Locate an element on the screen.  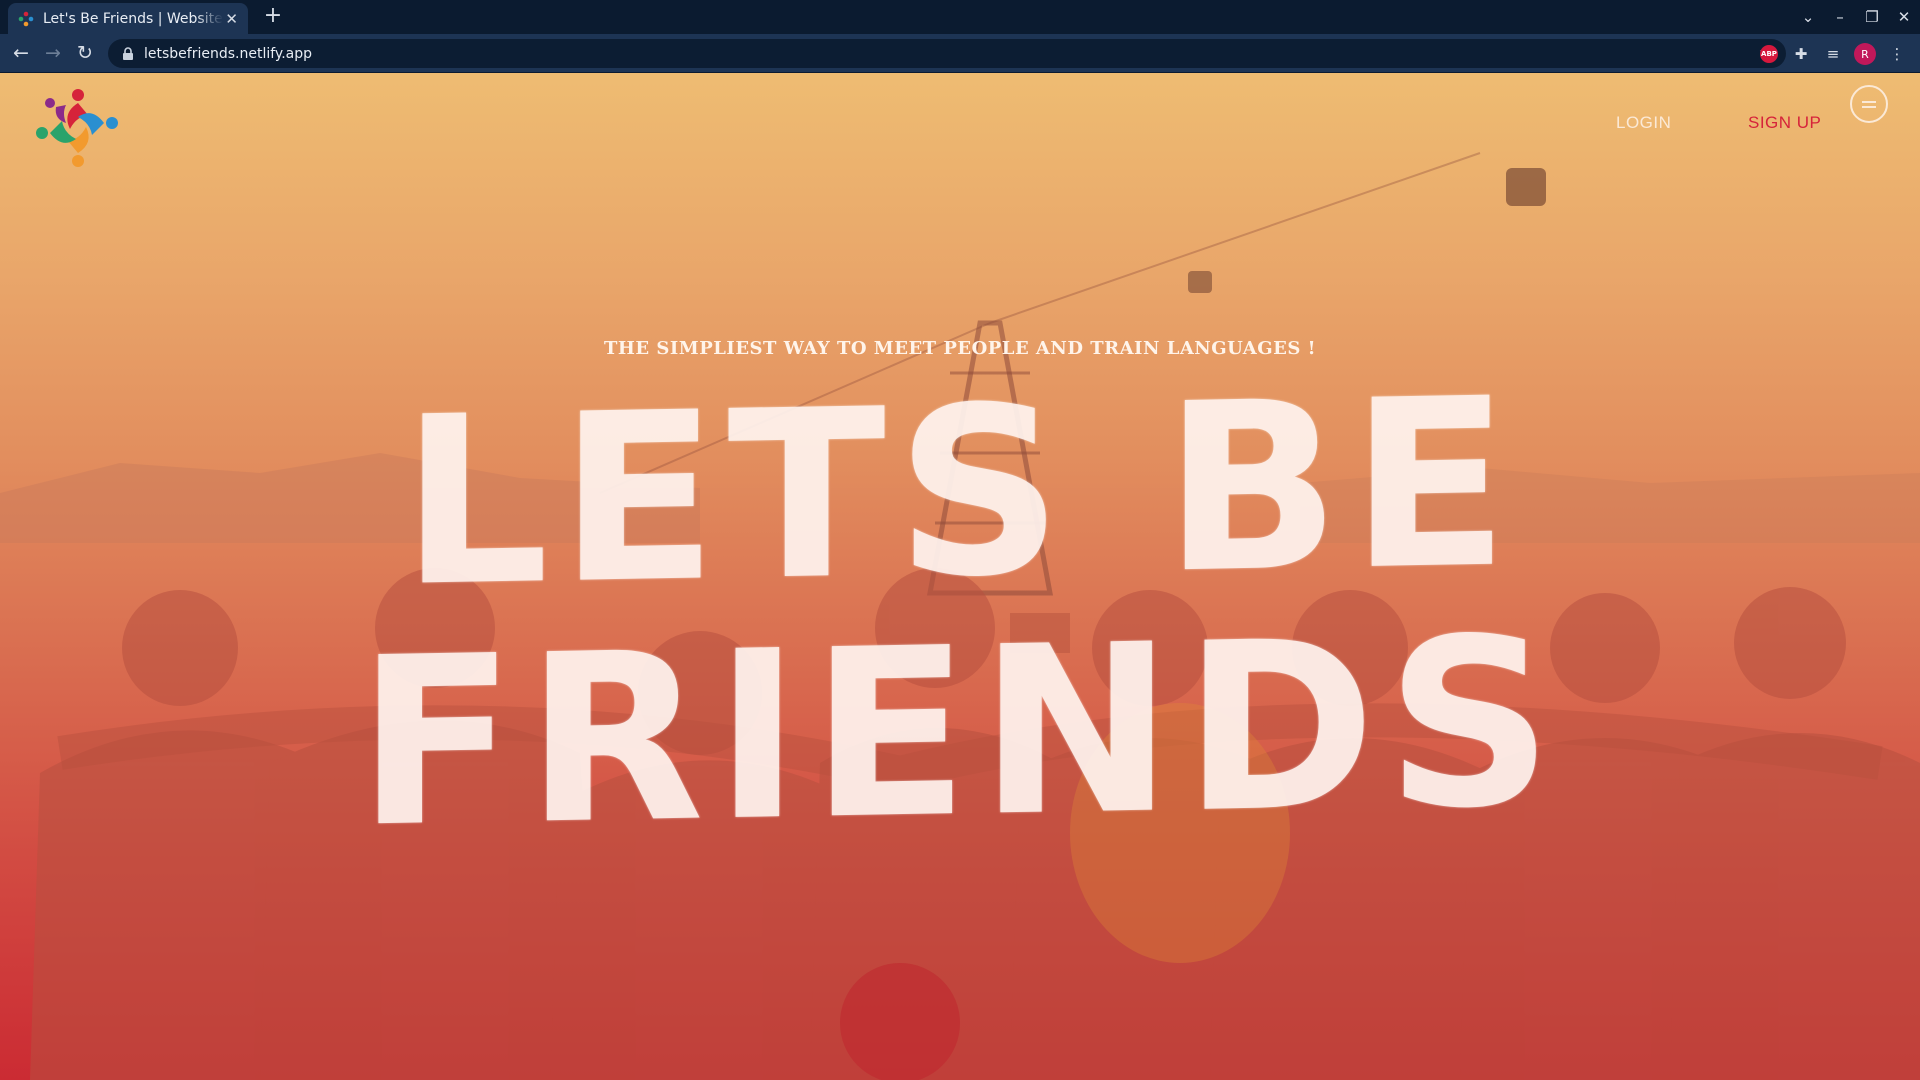
window-controls: ⌄ – ❐ ✕ is located at coordinates (1856, 17).